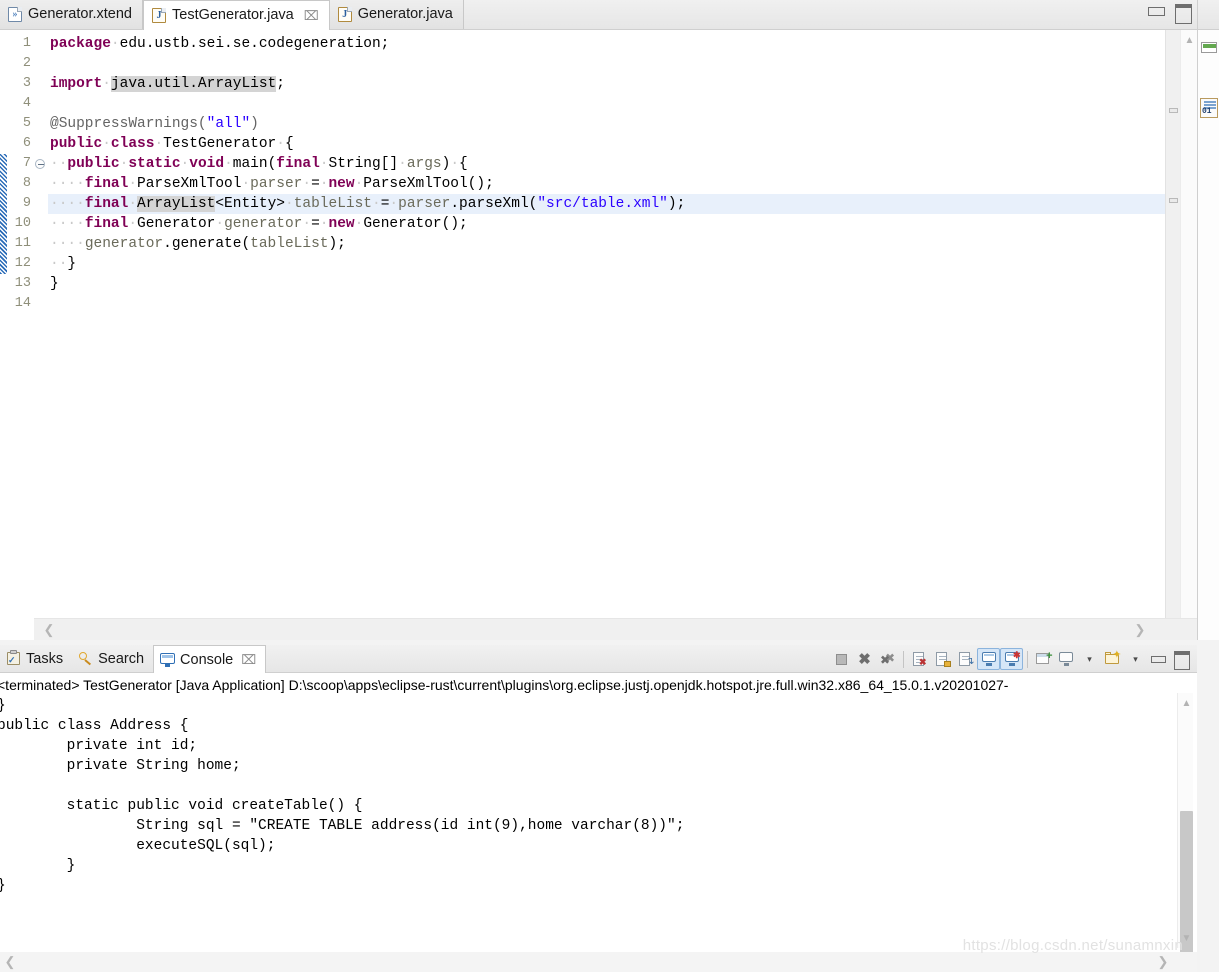 This screenshot has width=1219, height=972. I want to click on view-tab-tasks: ✓ Tasks, so click(36, 658).